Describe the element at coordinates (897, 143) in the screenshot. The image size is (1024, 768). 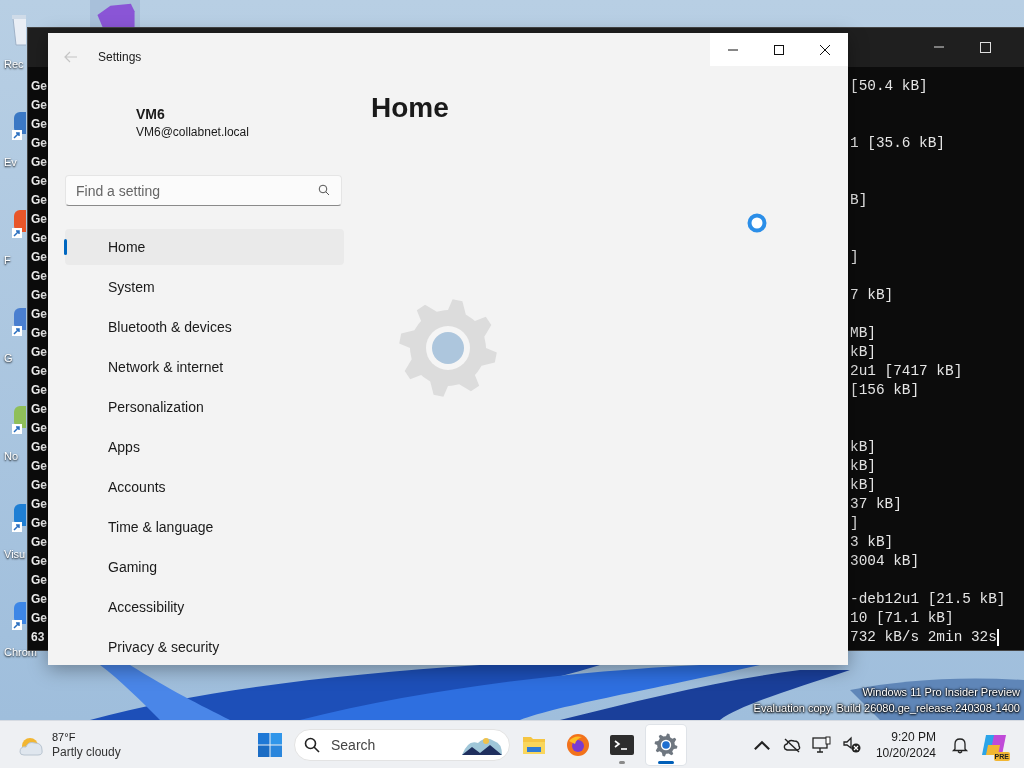
I see `terminal-line: 1 [35.6 kB]` at that location.